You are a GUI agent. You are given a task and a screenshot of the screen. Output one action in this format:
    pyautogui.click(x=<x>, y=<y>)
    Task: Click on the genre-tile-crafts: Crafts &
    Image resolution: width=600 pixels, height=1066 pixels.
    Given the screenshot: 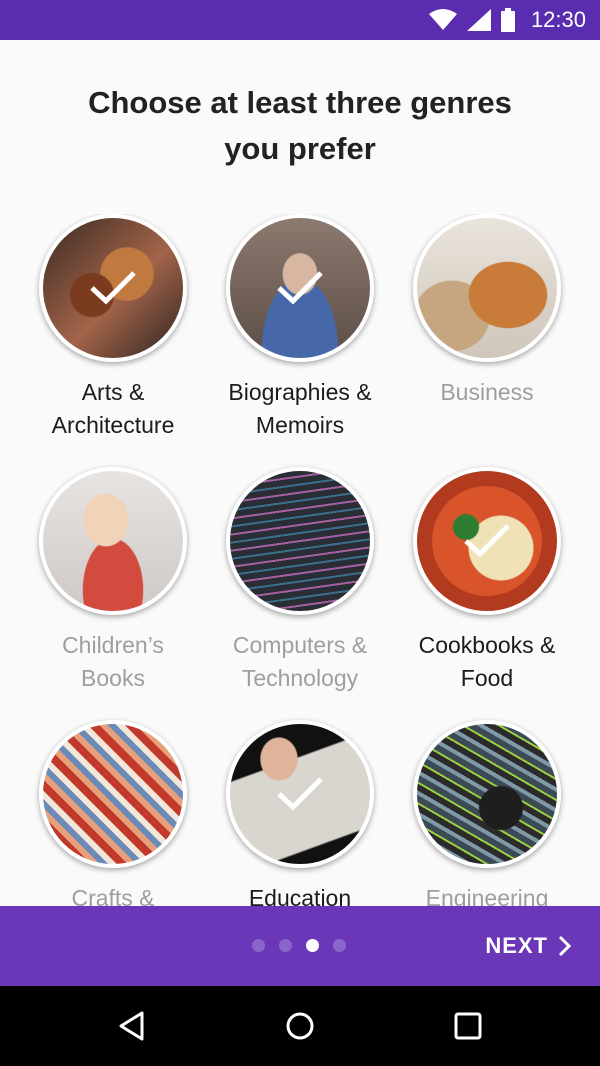 What is the action you would take?
    pyautogui.click(x=113, y=813)
    